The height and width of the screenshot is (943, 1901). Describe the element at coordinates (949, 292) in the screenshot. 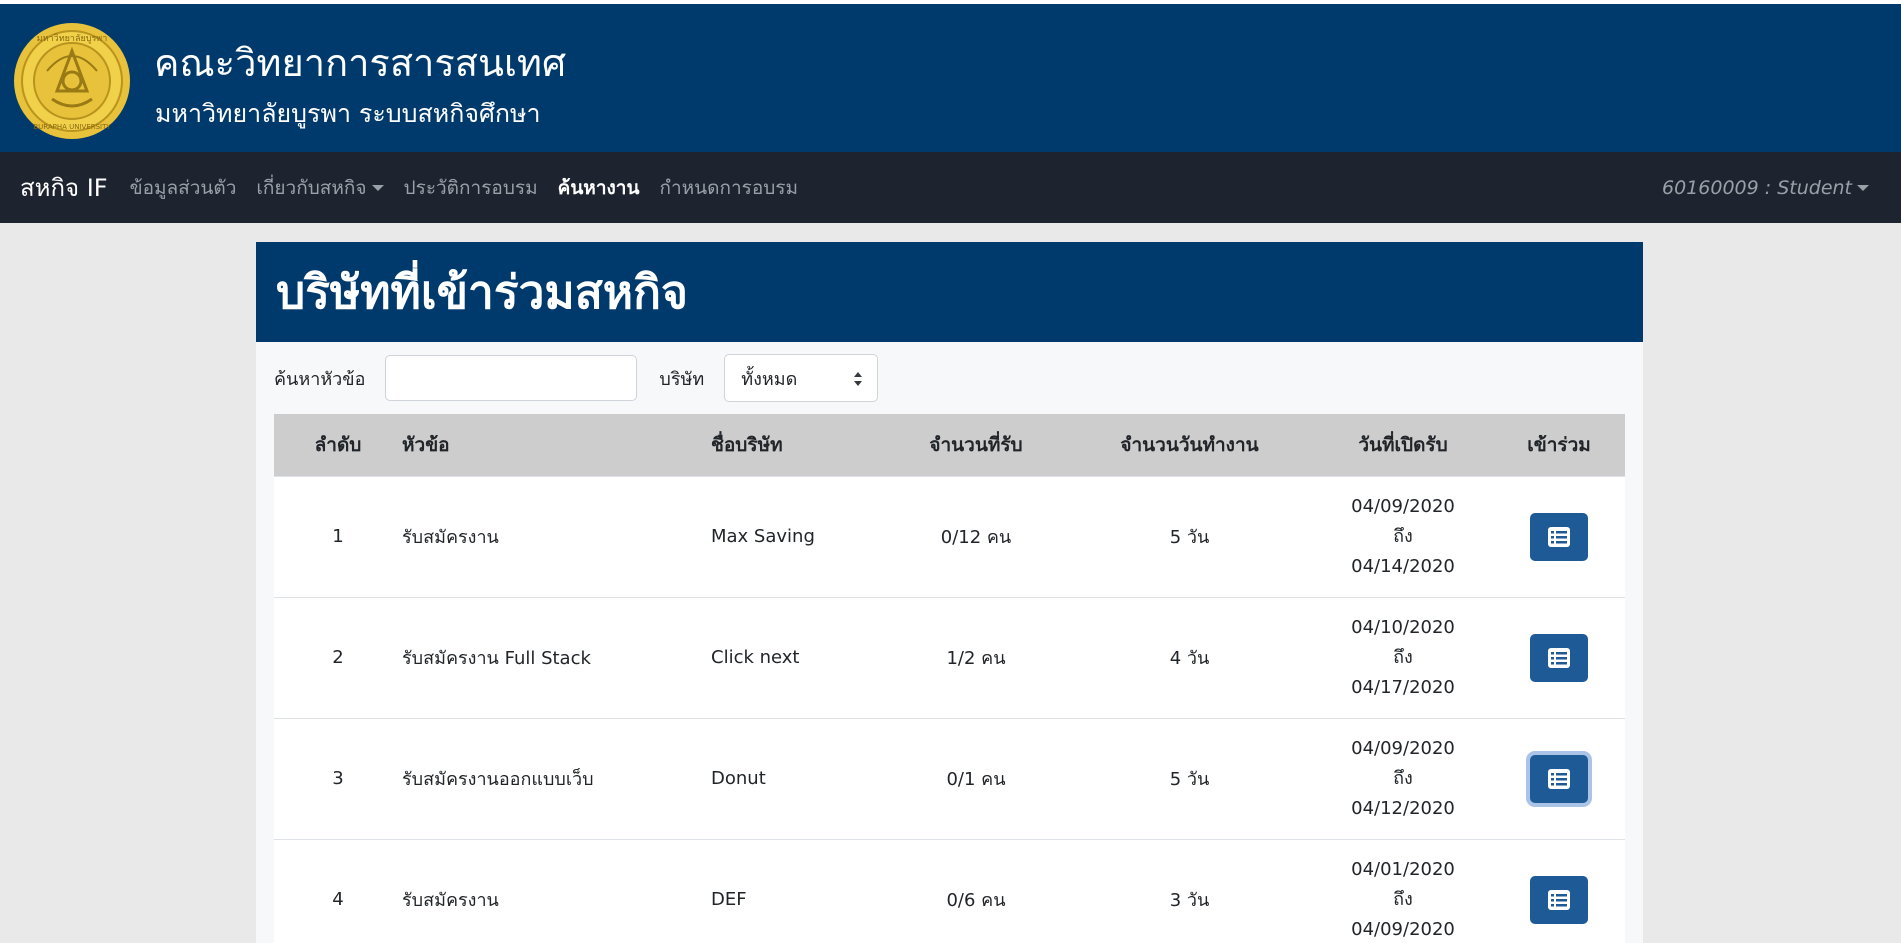

I see `card-header: บริษัทที่เข้าร่วมสหกิจ` at that location.